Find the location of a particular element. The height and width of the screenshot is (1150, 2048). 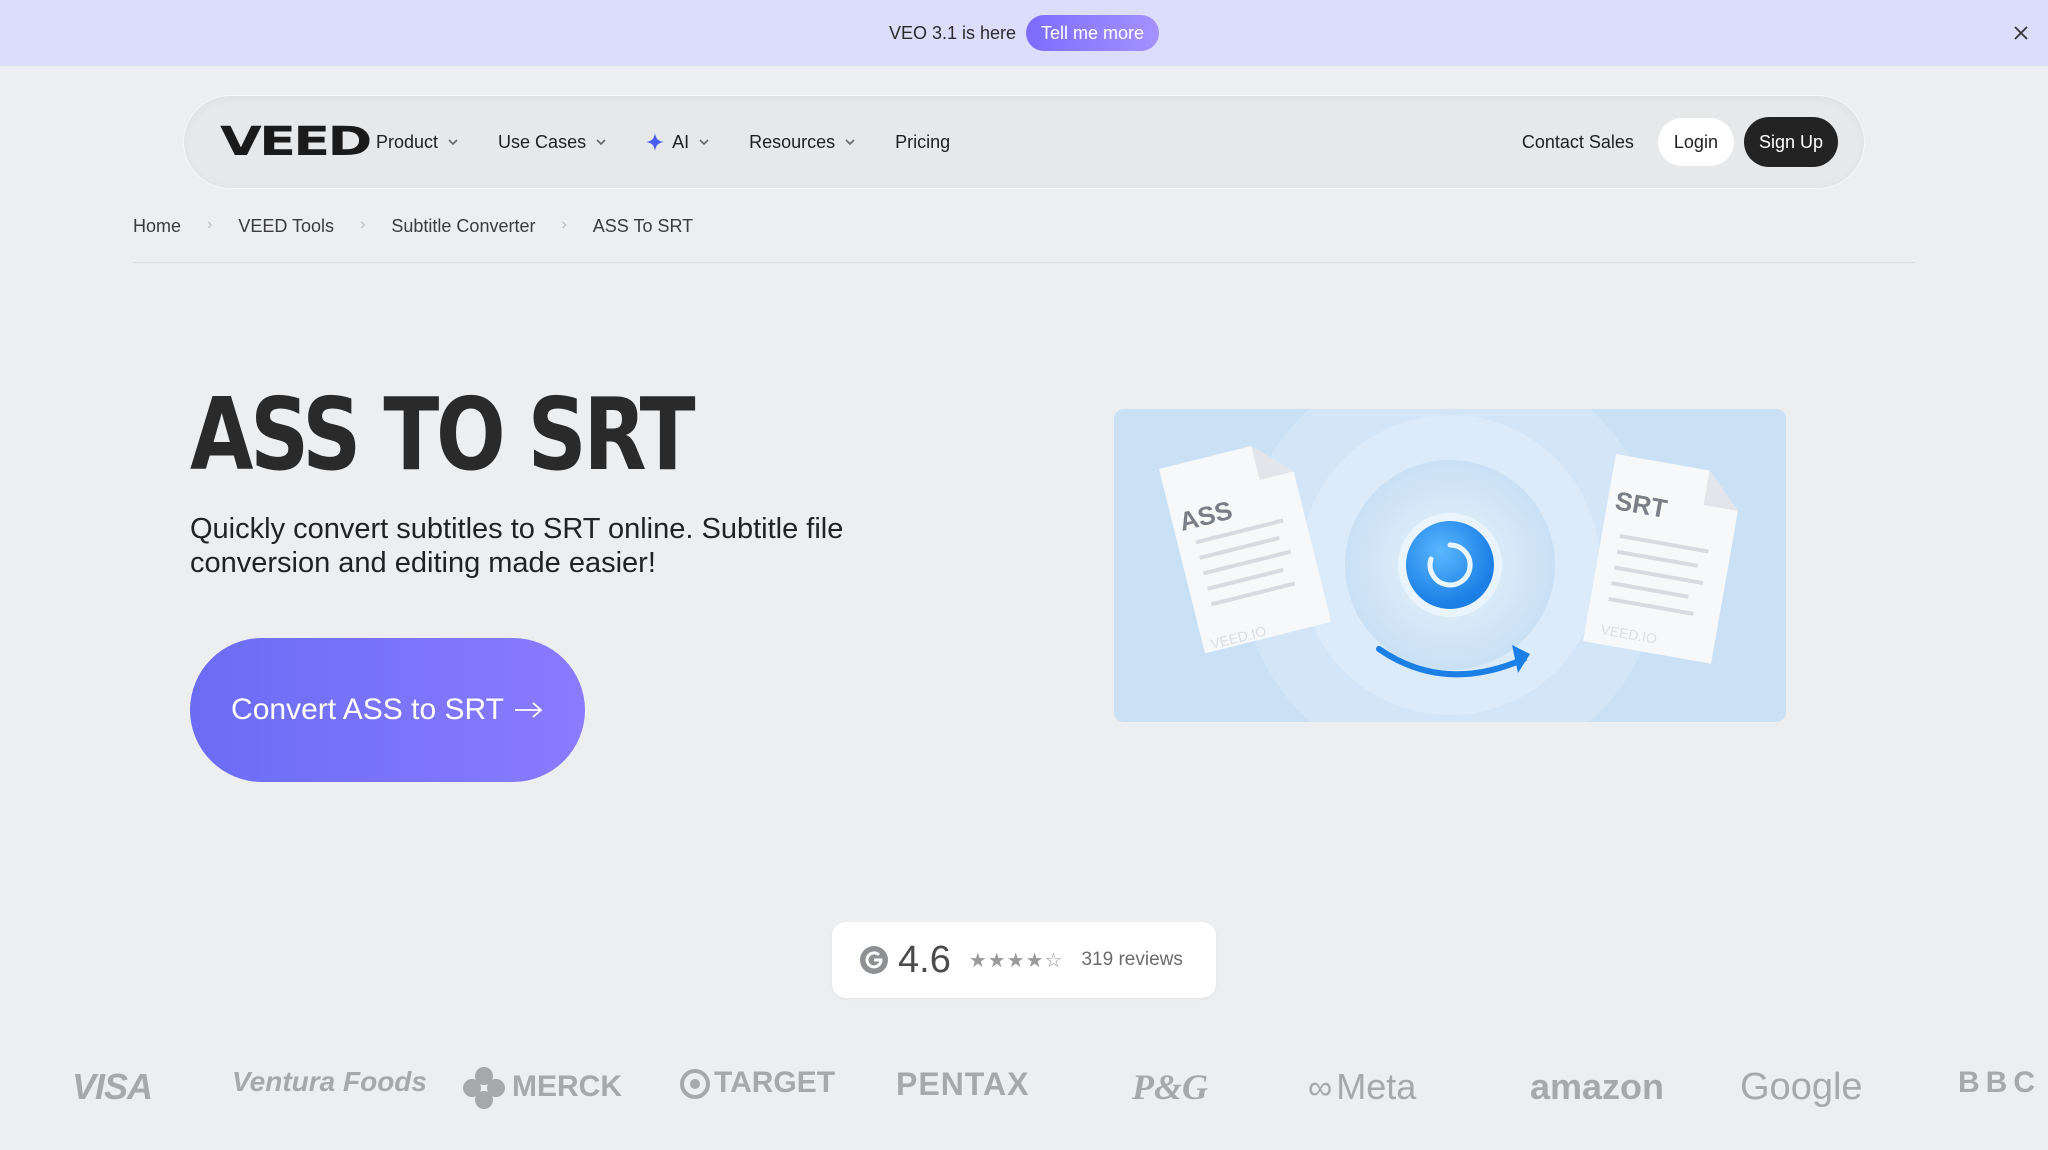

announcement-text: VEO 3.1 is here is located at coordinates (952, 32).